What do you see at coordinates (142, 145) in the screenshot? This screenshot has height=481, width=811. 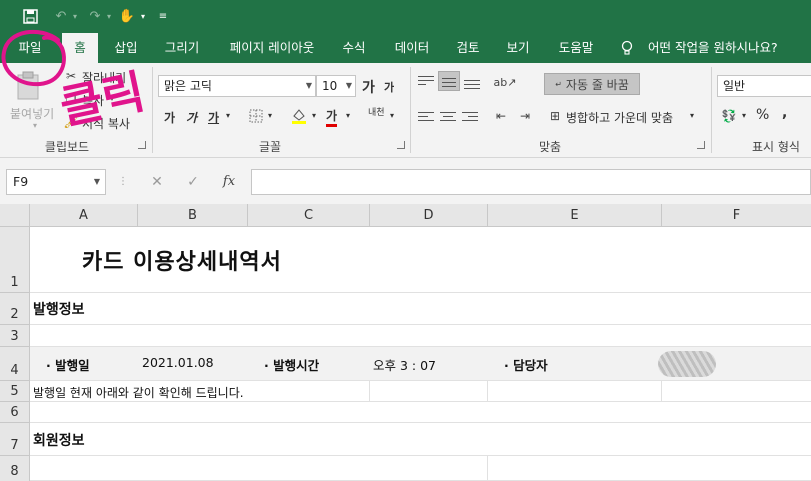 I see `clipboard-launcher-icon` at bounding box center [142, 145].